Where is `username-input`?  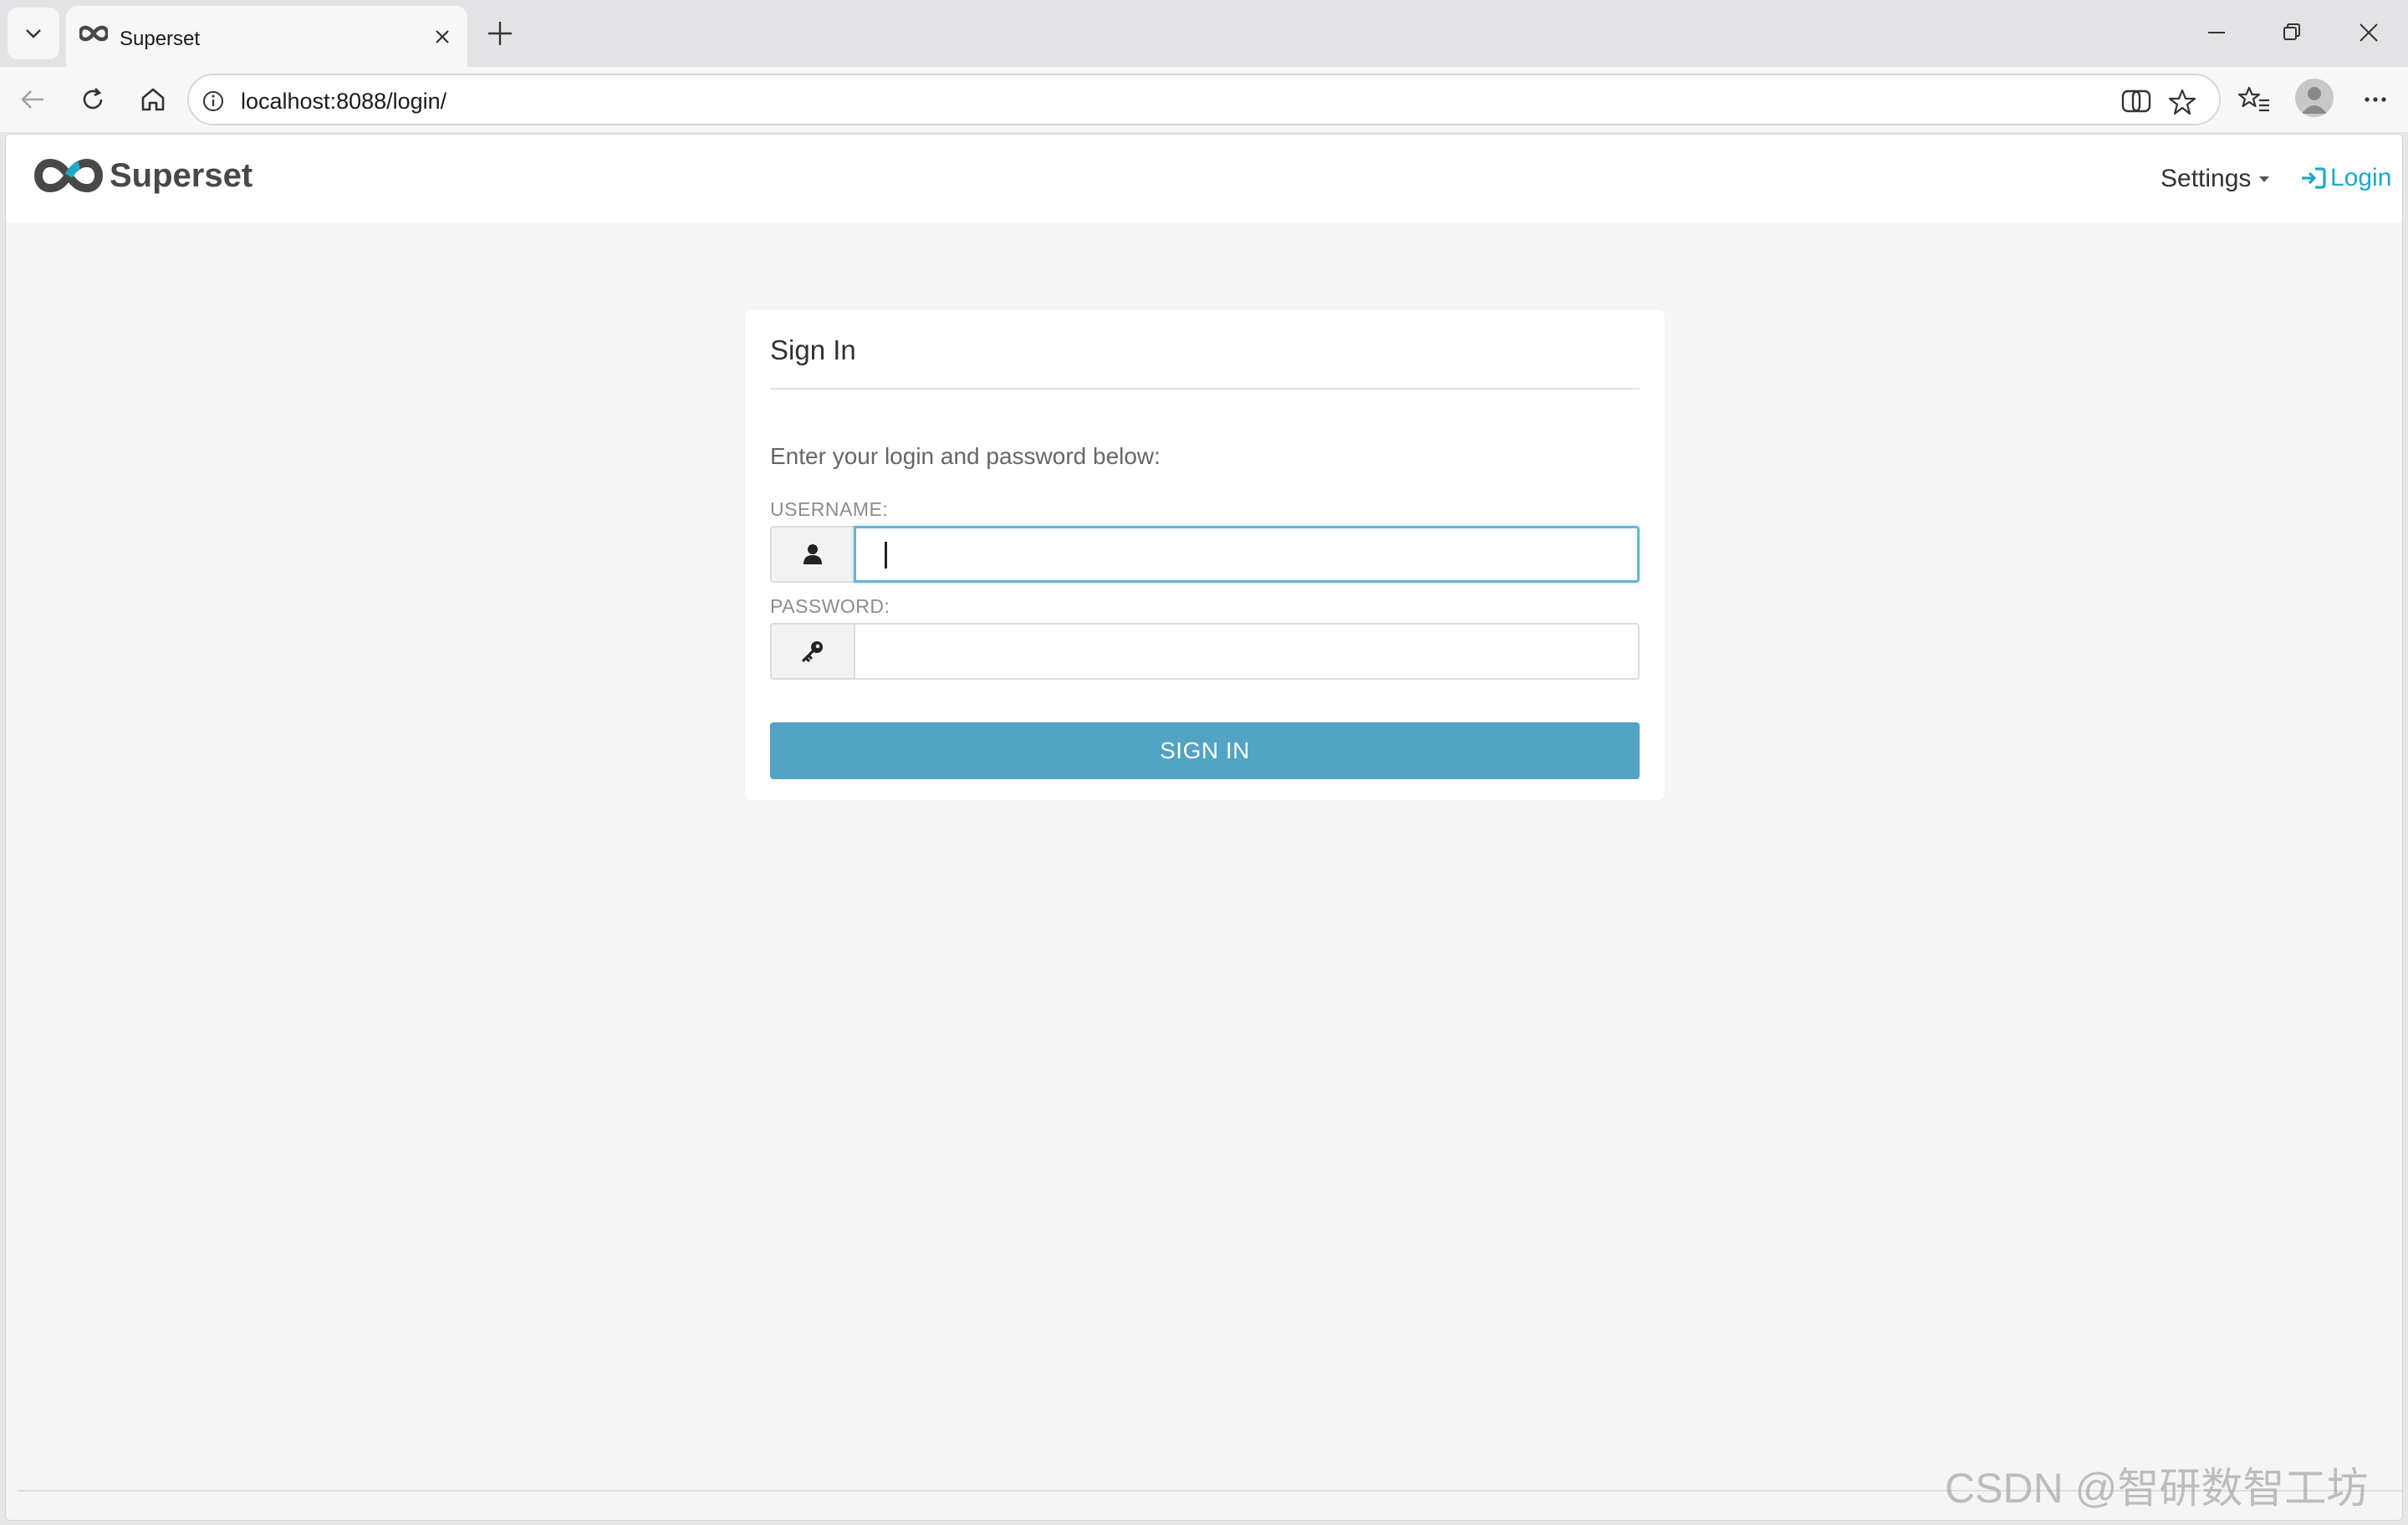
username-input is located at coordinates (1247, 554).